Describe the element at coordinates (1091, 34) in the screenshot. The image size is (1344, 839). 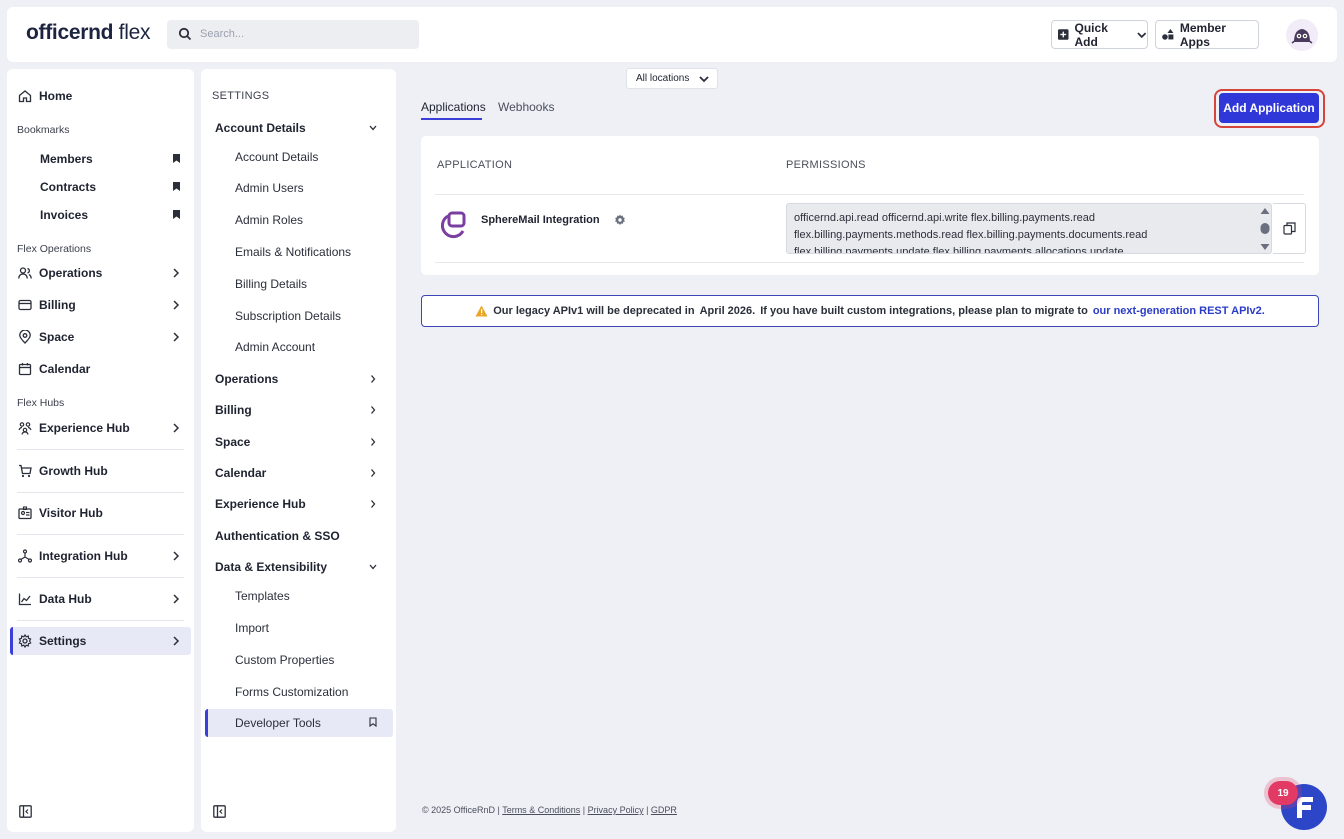
I see `quick-add-label: Quick Add` at that location.